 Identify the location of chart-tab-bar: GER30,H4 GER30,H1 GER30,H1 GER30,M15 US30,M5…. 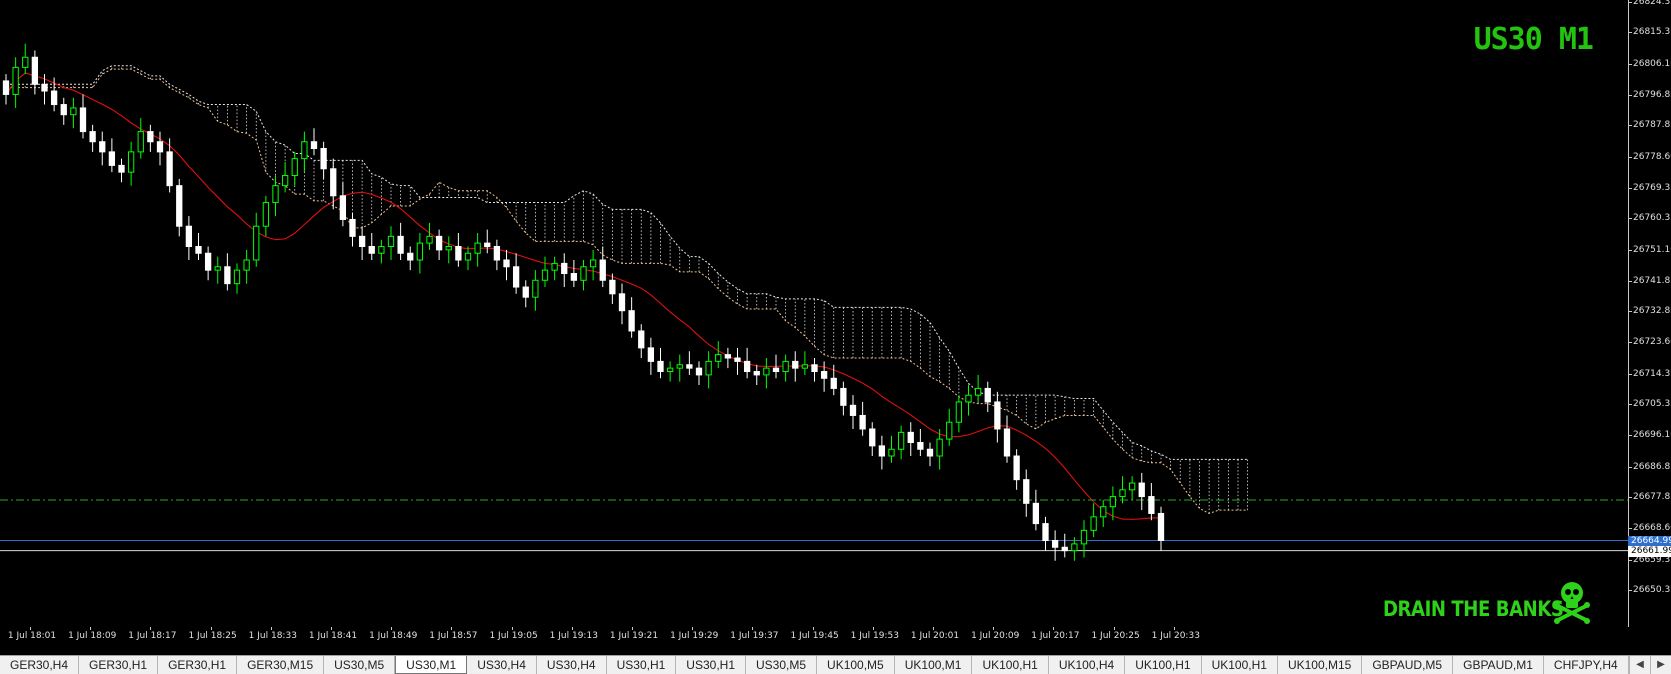
(835, 664).